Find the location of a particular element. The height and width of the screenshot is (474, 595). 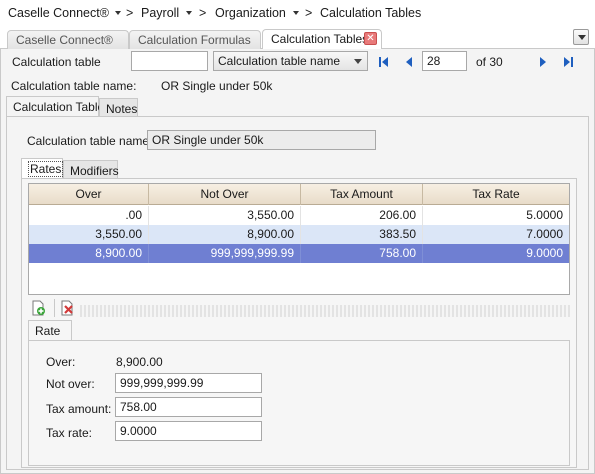

cell-not-over: 8,900.00 is located at coordinates (225, 234).